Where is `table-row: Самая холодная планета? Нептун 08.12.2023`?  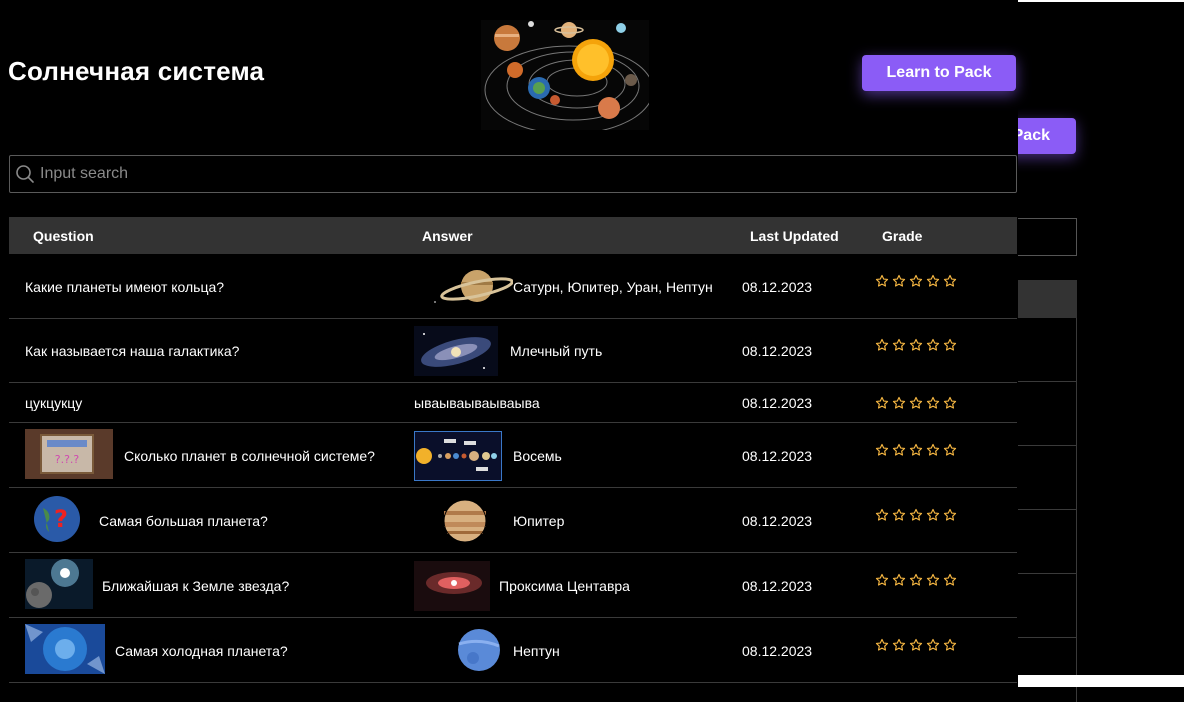 table-row: Самая холодная планета? Нептун 08.12.2023 is located at coordinates (513, 650).